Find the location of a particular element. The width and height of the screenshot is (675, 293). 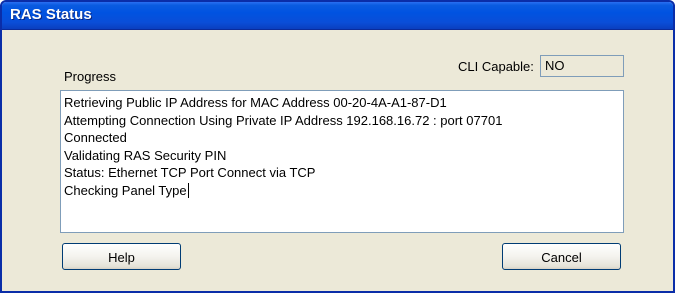

window-title: RAS Status is located at coordinates (51, 14).